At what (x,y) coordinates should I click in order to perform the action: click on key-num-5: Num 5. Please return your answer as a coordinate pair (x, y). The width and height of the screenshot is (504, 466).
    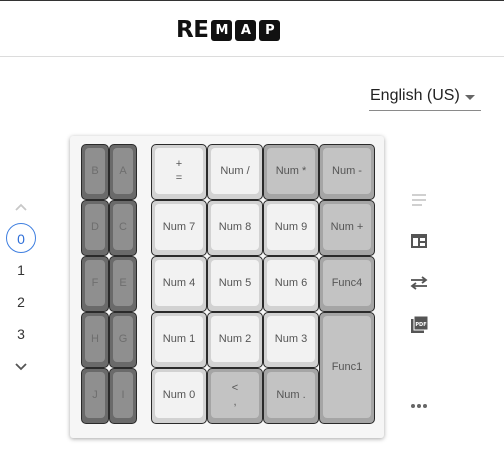
    Looking at the image, I should click on (235, 284).